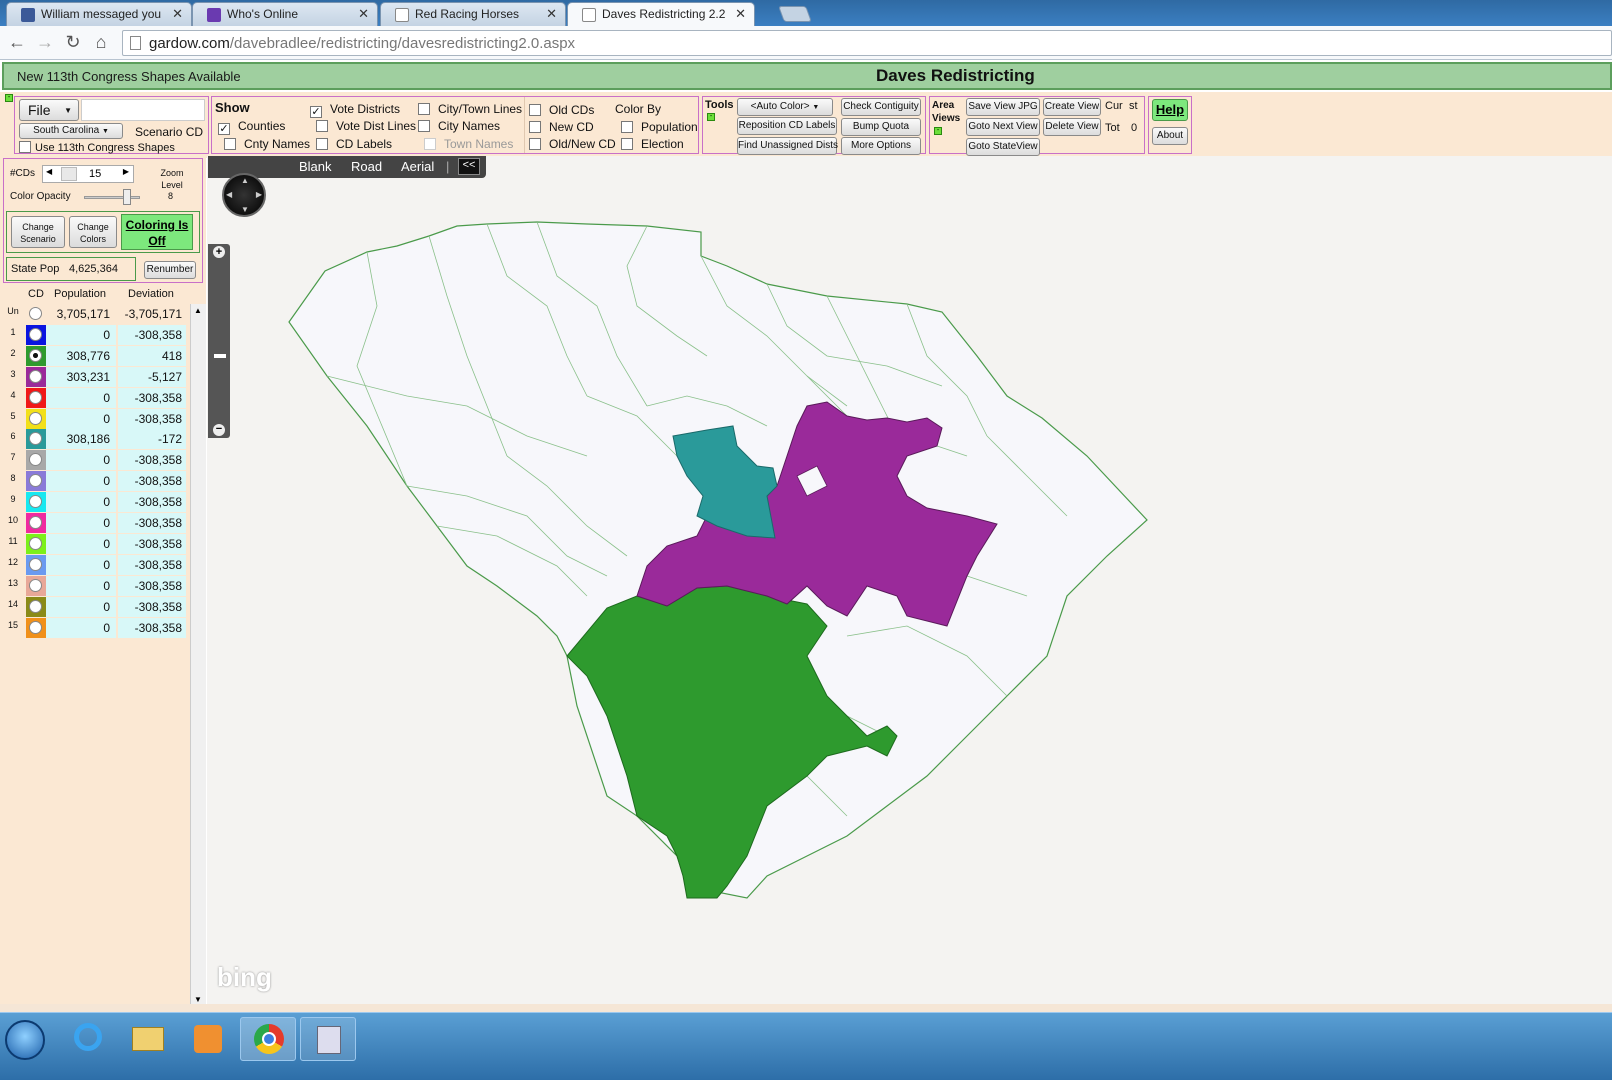 The image size is (1612, 1080). What do you see at coordinates (229, 194) in the screenshot?
I see `pan-left-icon: ◀` at bounding box center [229, 194].